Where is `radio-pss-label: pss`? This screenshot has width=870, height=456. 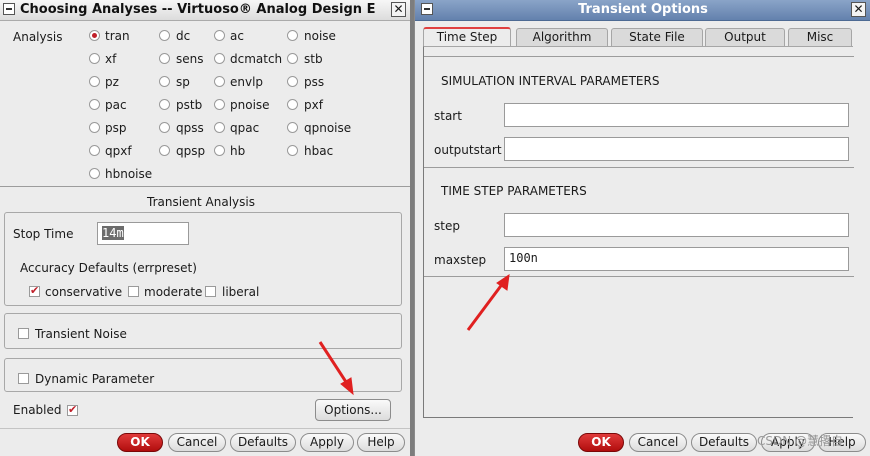
radio-pss-label: pss is located at coordinates (314, 82).